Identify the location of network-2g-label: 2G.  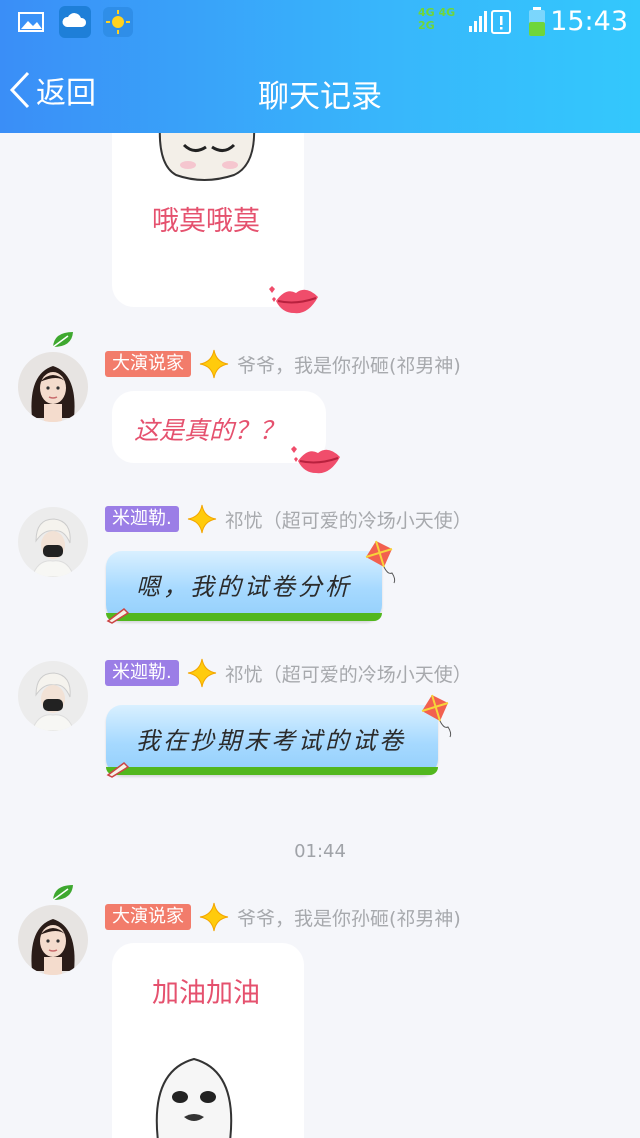
(426, 25).